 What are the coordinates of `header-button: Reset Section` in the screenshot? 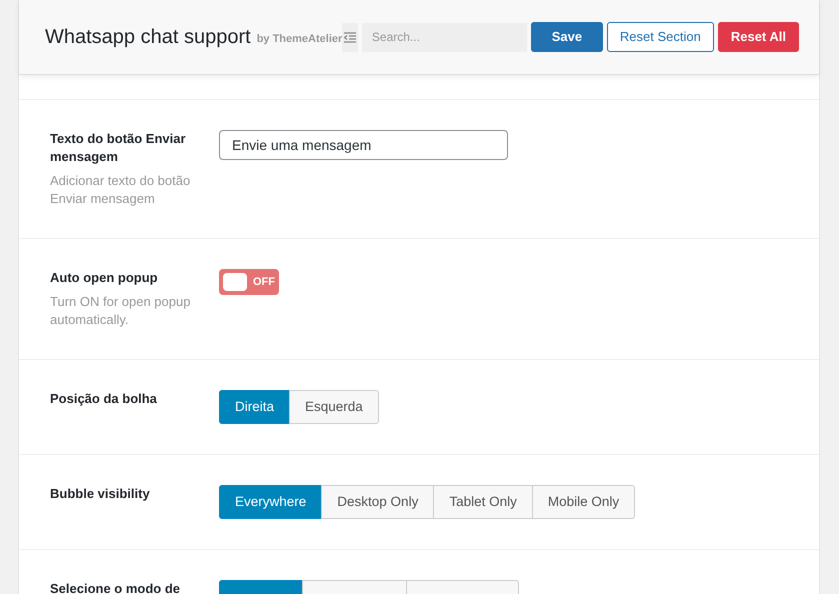 It's located at (660, 37).